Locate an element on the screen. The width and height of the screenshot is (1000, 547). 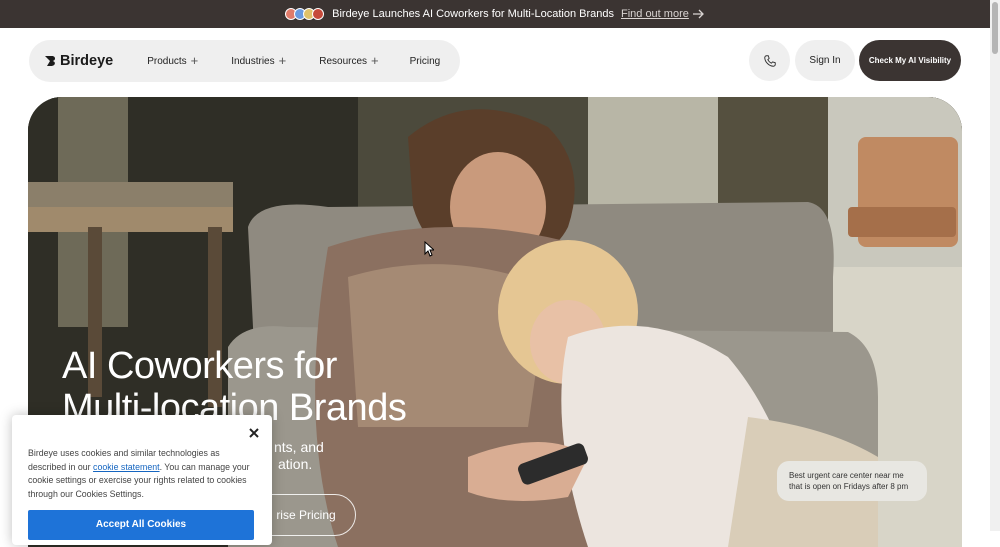
nav-item-products: Products + is located at coordinates (173, 60).